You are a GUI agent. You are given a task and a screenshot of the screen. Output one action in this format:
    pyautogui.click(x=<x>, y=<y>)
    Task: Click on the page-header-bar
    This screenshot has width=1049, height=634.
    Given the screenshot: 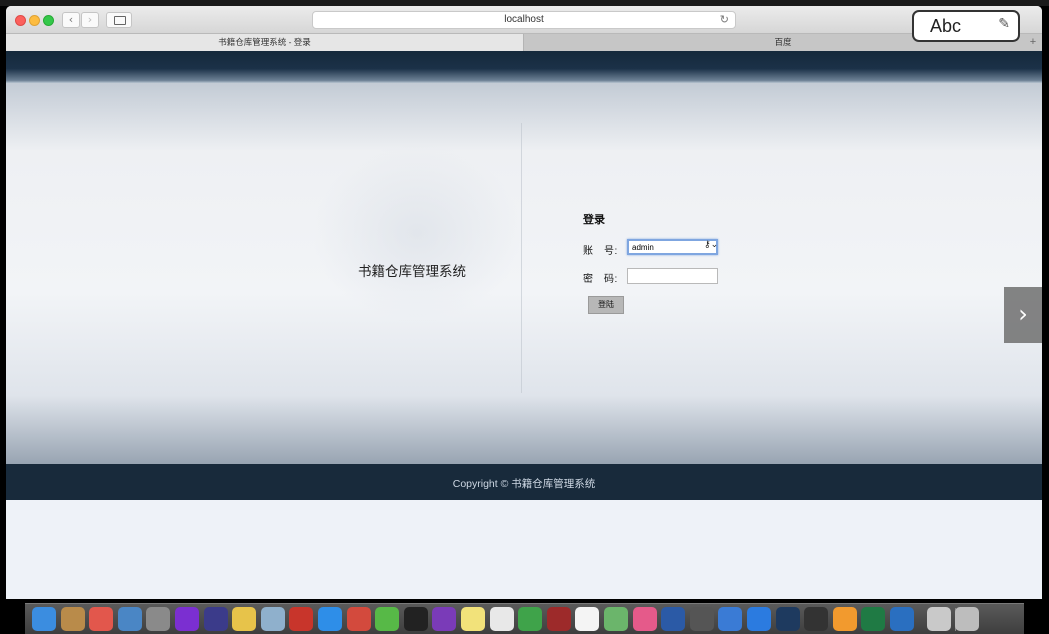 What is the action you would take?
    pyautogui.click(x=524, y=67)
    